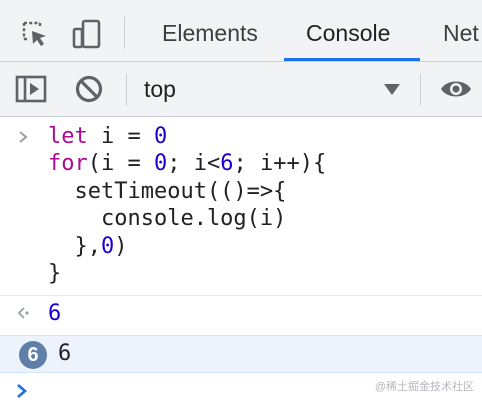 This screenshot has width=482, height=410. I want to click on repeat-count-badge: 6, so click(33, 355).